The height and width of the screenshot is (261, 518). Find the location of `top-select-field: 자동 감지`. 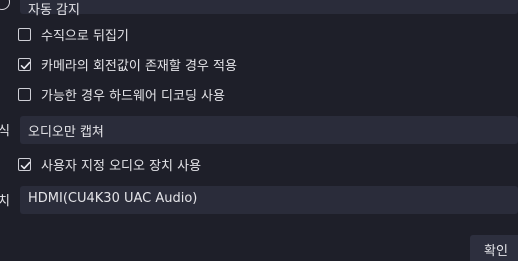

top-select-field: 자동 감지 is located at coordinates (269, 9).